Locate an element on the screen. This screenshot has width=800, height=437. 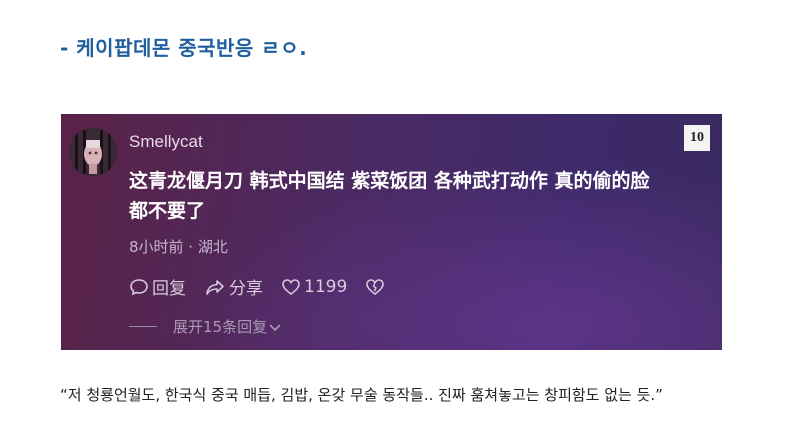
comment-line: 这青龙偃月刀 韩式中国结 紫菜饭团 各种武打动作 真的偷的脸 is located at coordinates (389, 181).